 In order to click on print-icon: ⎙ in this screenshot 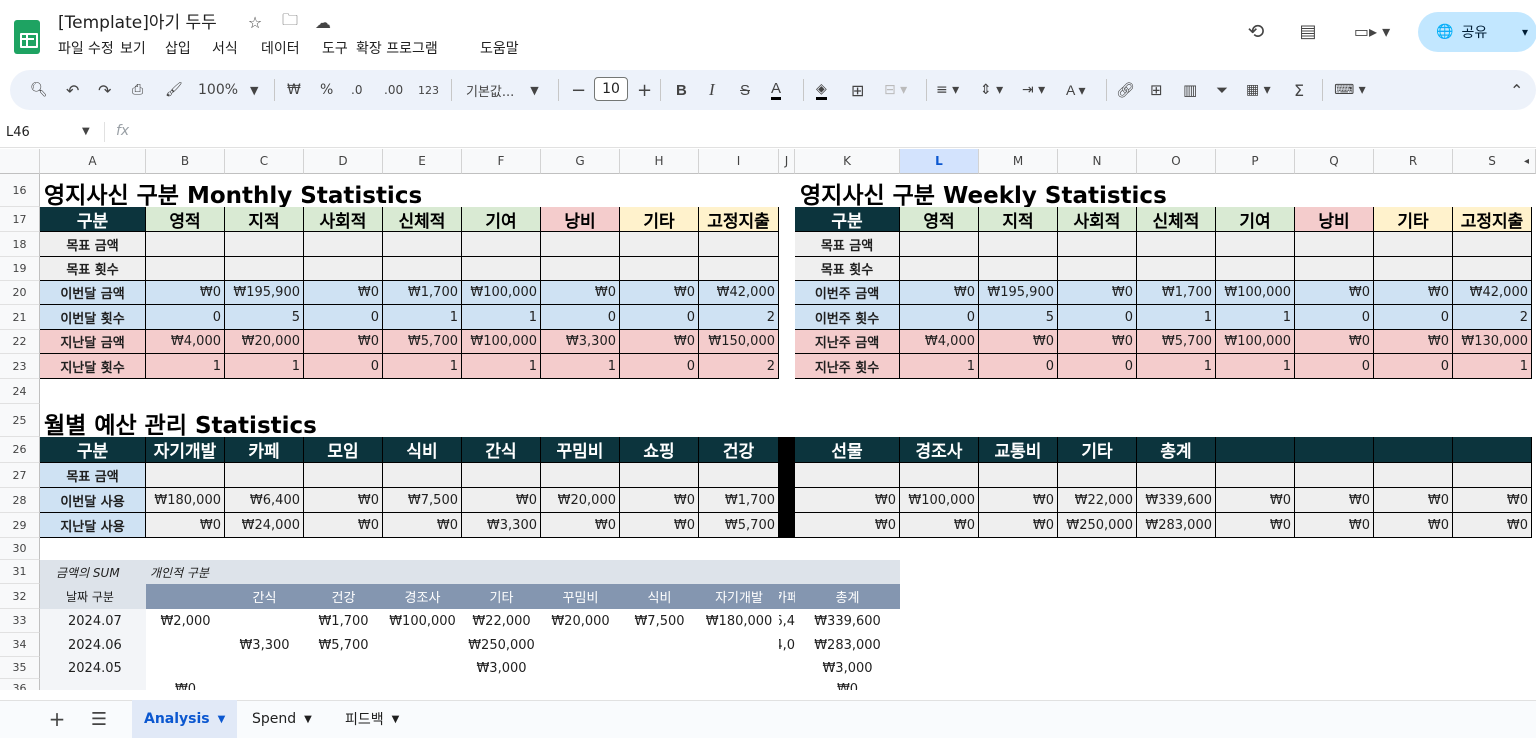, I will do `click(137, 90)`.